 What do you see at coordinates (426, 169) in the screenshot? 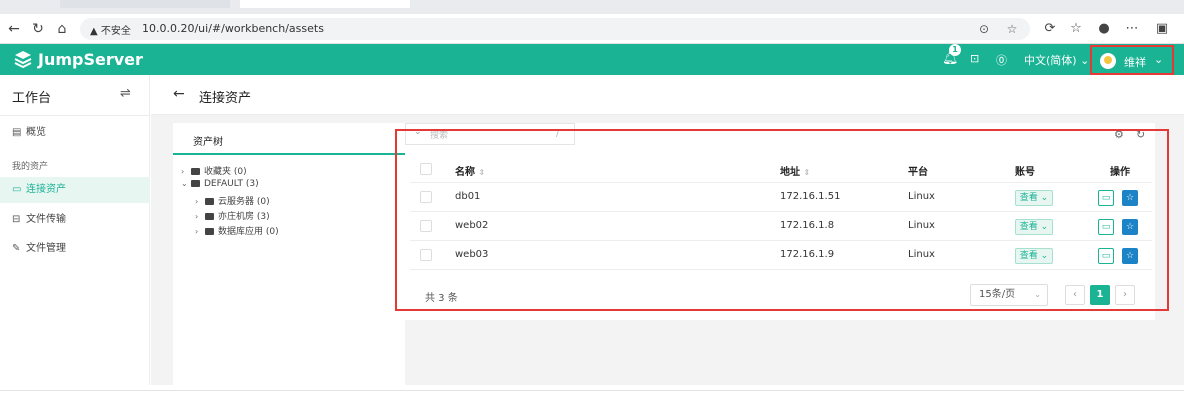
I see `select-all-checkbox` at bounding box center [426, 169].